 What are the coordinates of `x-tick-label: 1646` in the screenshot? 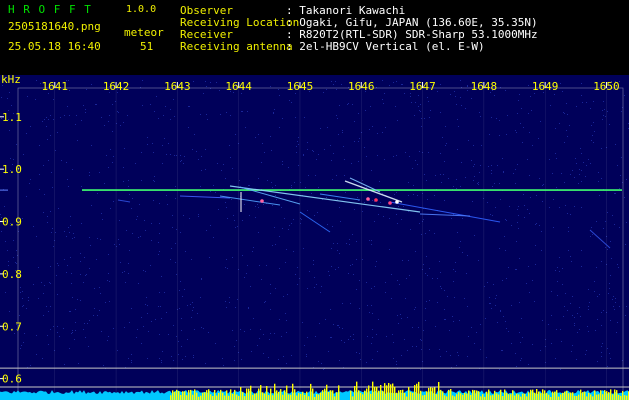 It's located at (361, 86).